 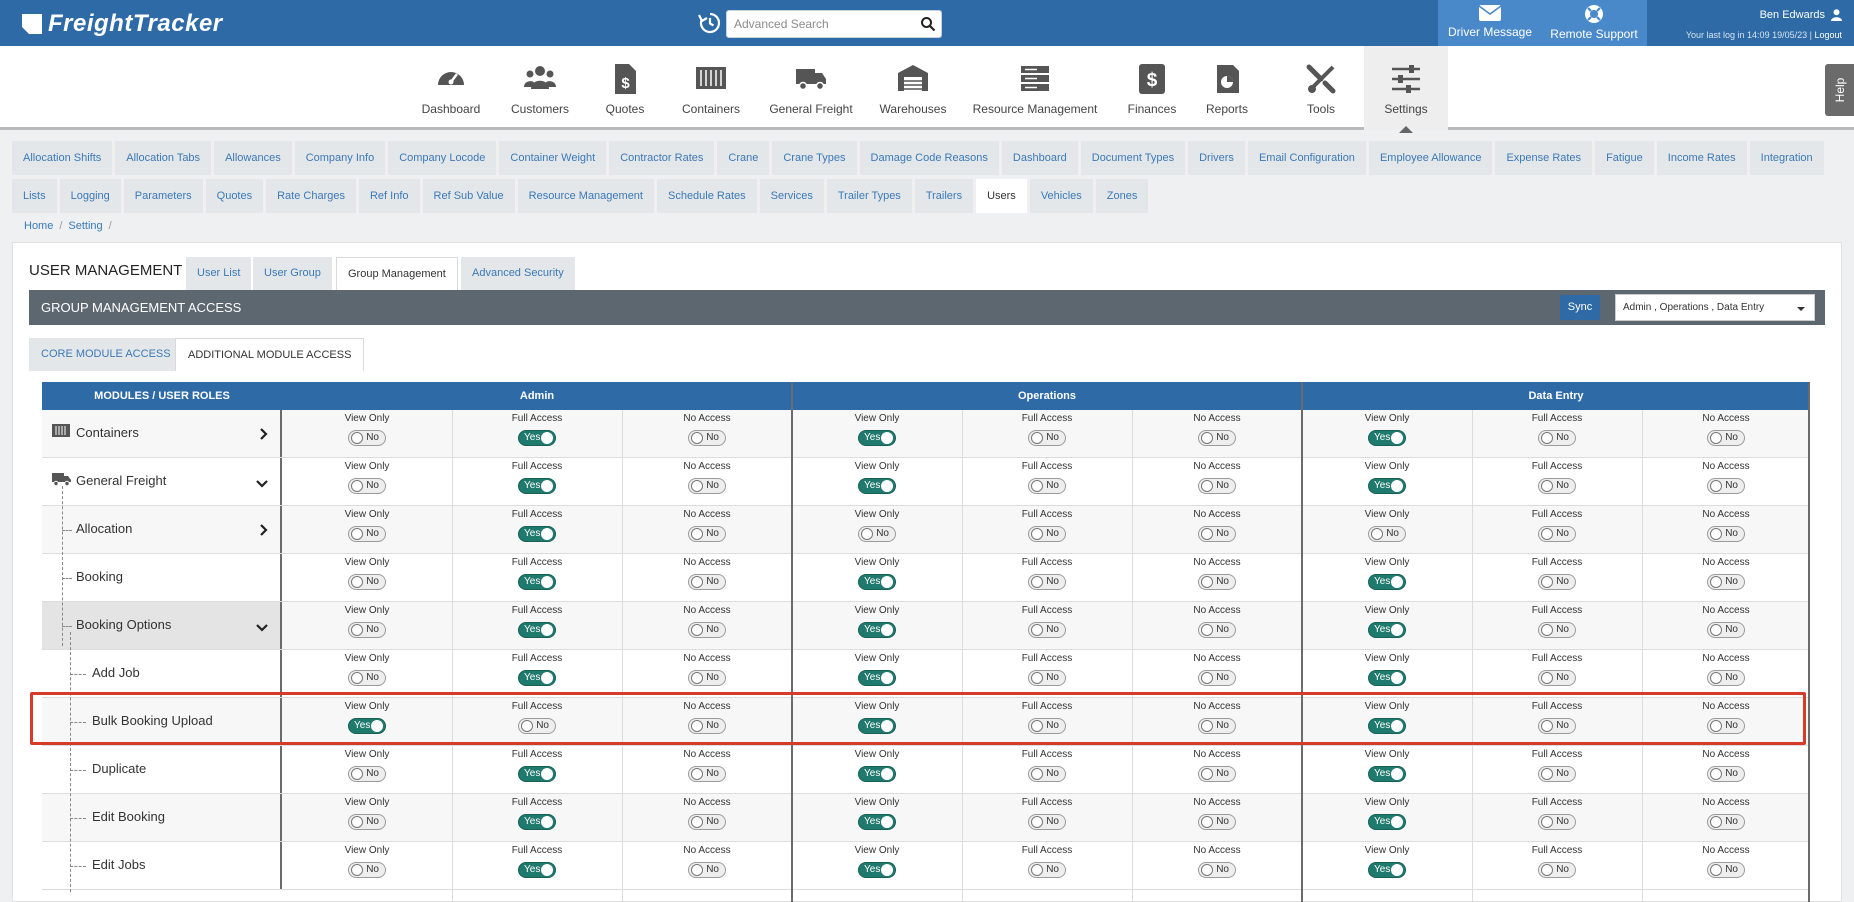 I want to click on search-icon, so click(x=928, y=24).